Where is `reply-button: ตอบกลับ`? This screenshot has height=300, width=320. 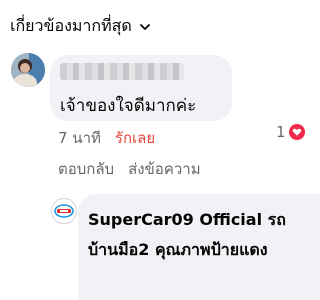
reply-button: ตอบกลับ is located at coordinates (86, 169).